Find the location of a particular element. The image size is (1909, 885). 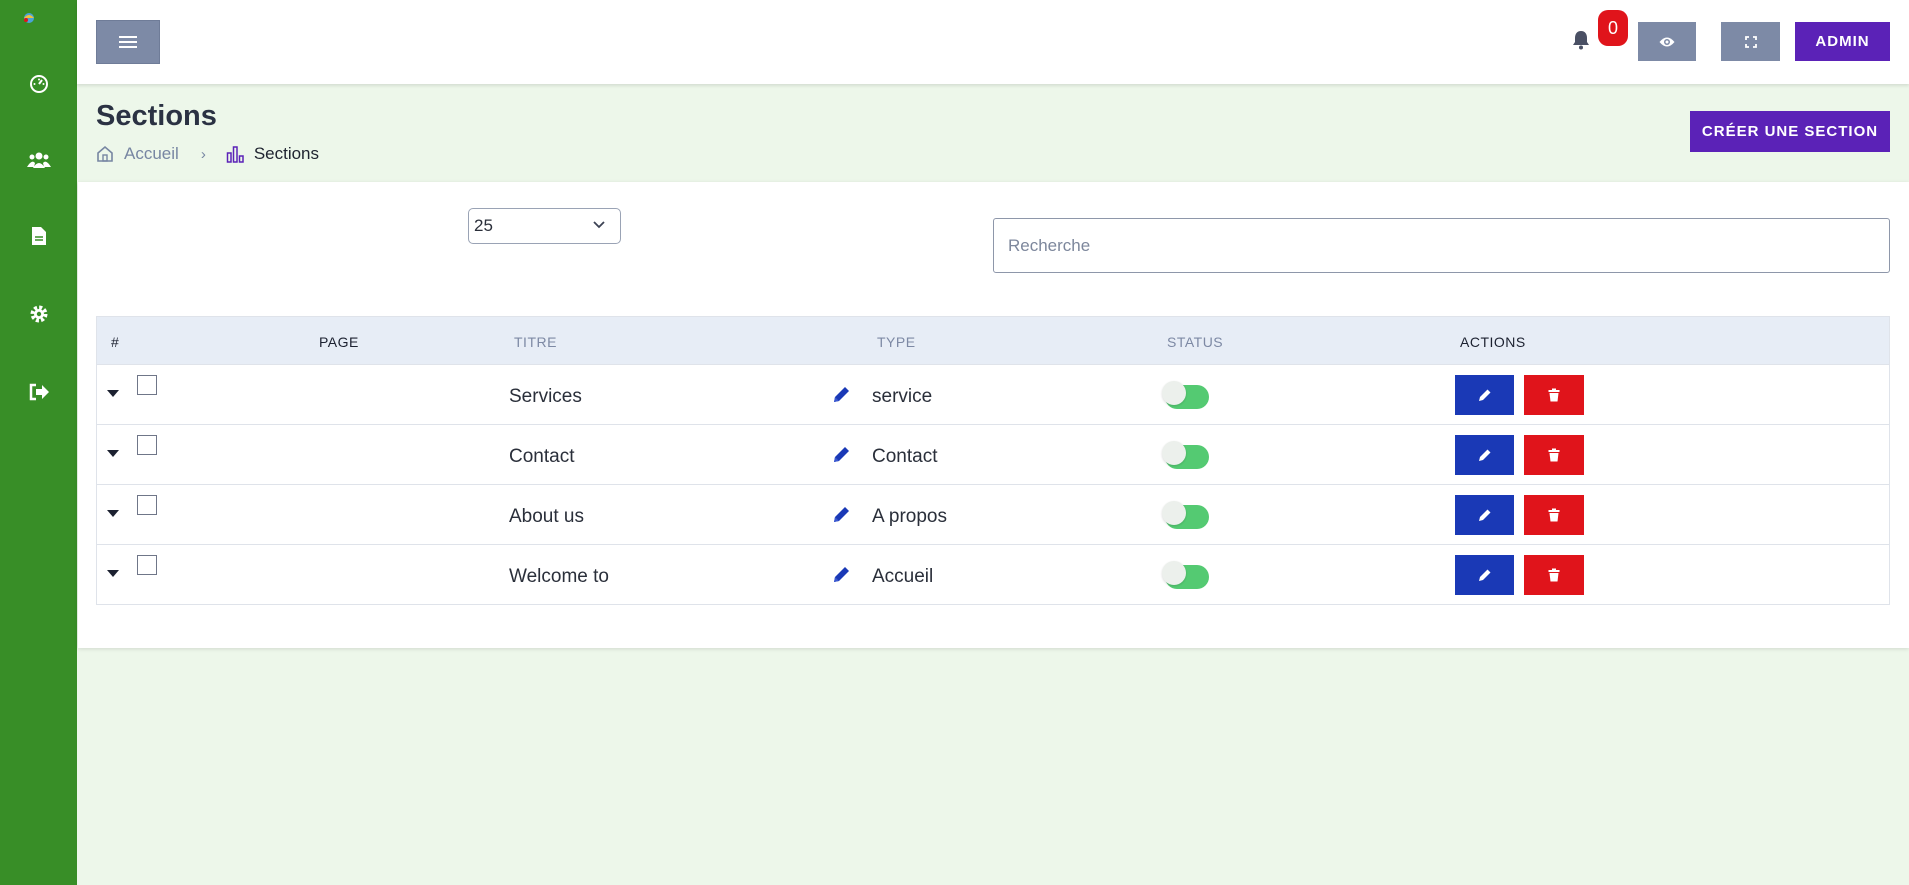

chevron-right-icon: › is located at coordinates (203, 154).